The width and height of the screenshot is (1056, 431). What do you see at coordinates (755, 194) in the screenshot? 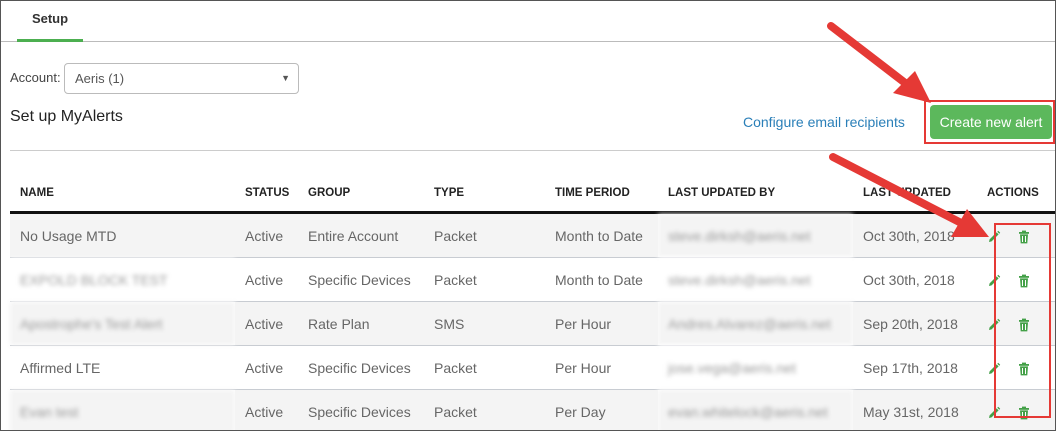
I see `col-header-last-updated-by: LAST UPDATED BY` at bounding box center [755, 194].